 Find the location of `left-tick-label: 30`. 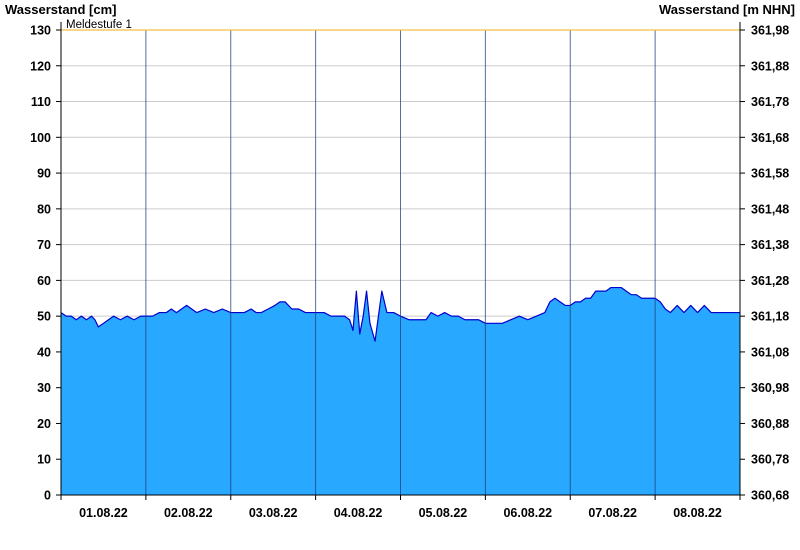

left-tick-label: 30 is located at coordinates (44, 388).